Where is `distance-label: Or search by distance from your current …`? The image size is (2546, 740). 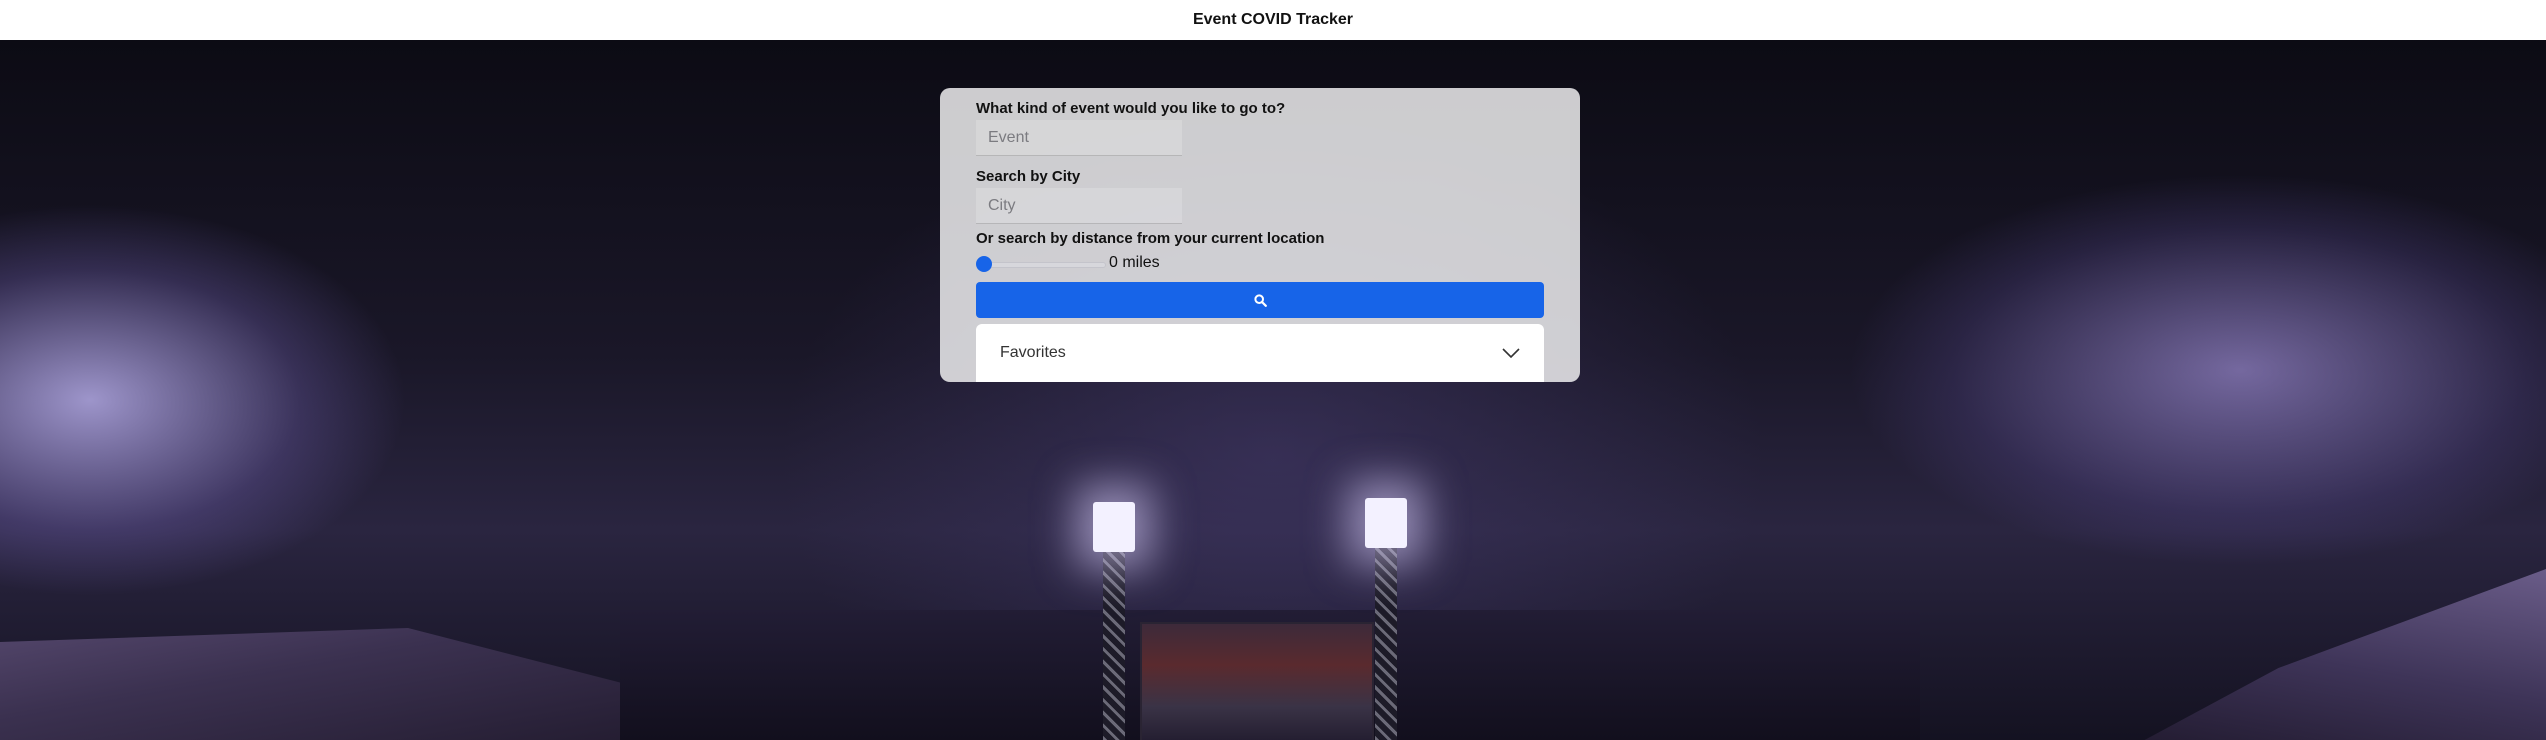
distance-label: Or search by distance from your current … is located at coordinates (1150, 238).